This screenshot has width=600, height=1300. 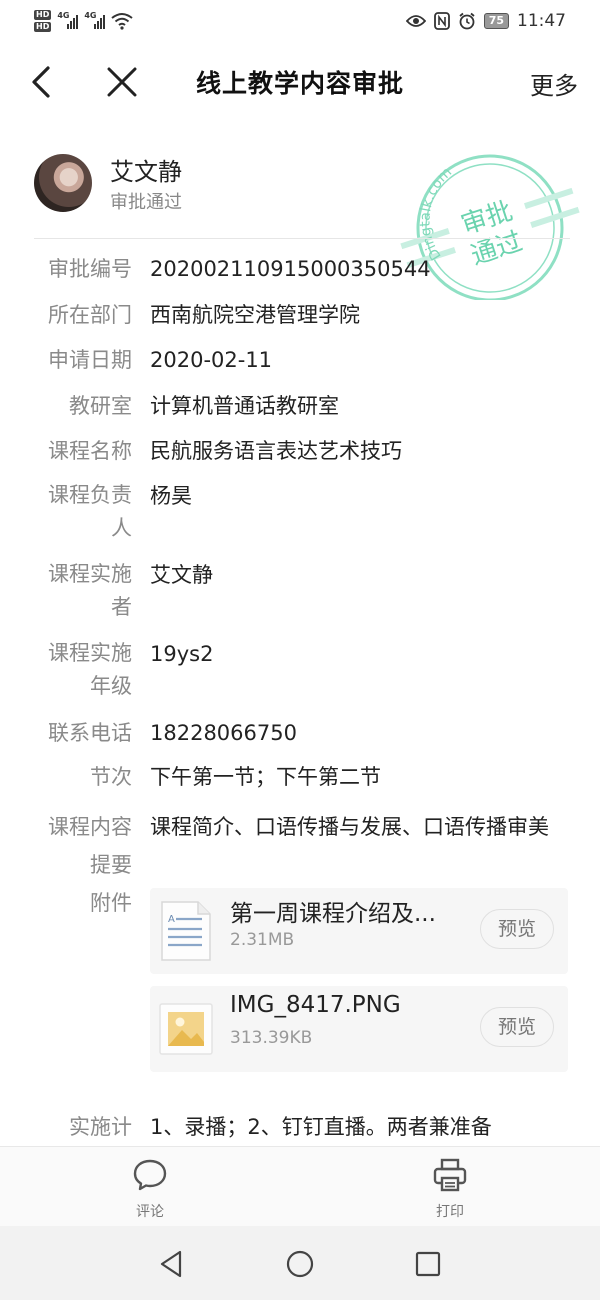 I want to click on field-label: 实施计, so click(x=100, y=1127).